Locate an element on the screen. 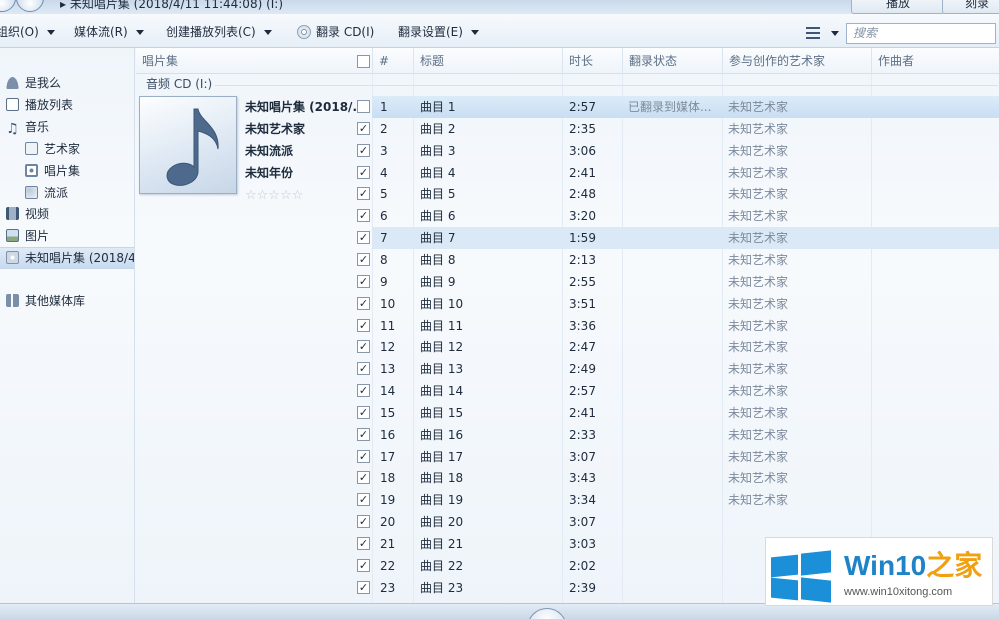 This screenshot has height=619, width=999. nav-item-genre: 流派 is located at coordinates (79, 193).